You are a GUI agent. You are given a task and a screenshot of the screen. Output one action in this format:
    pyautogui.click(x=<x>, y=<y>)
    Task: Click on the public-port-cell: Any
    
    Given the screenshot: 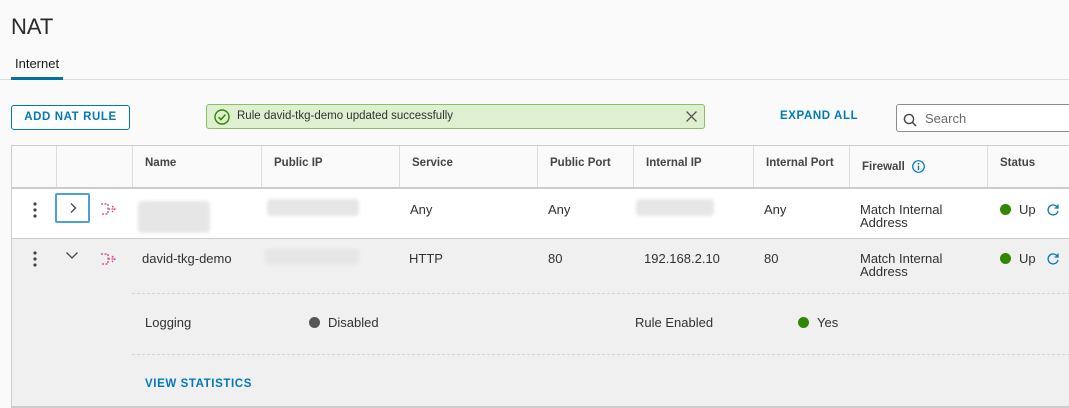 What is the action you would take?
    pyautogui.click(x=559, y=209)
    